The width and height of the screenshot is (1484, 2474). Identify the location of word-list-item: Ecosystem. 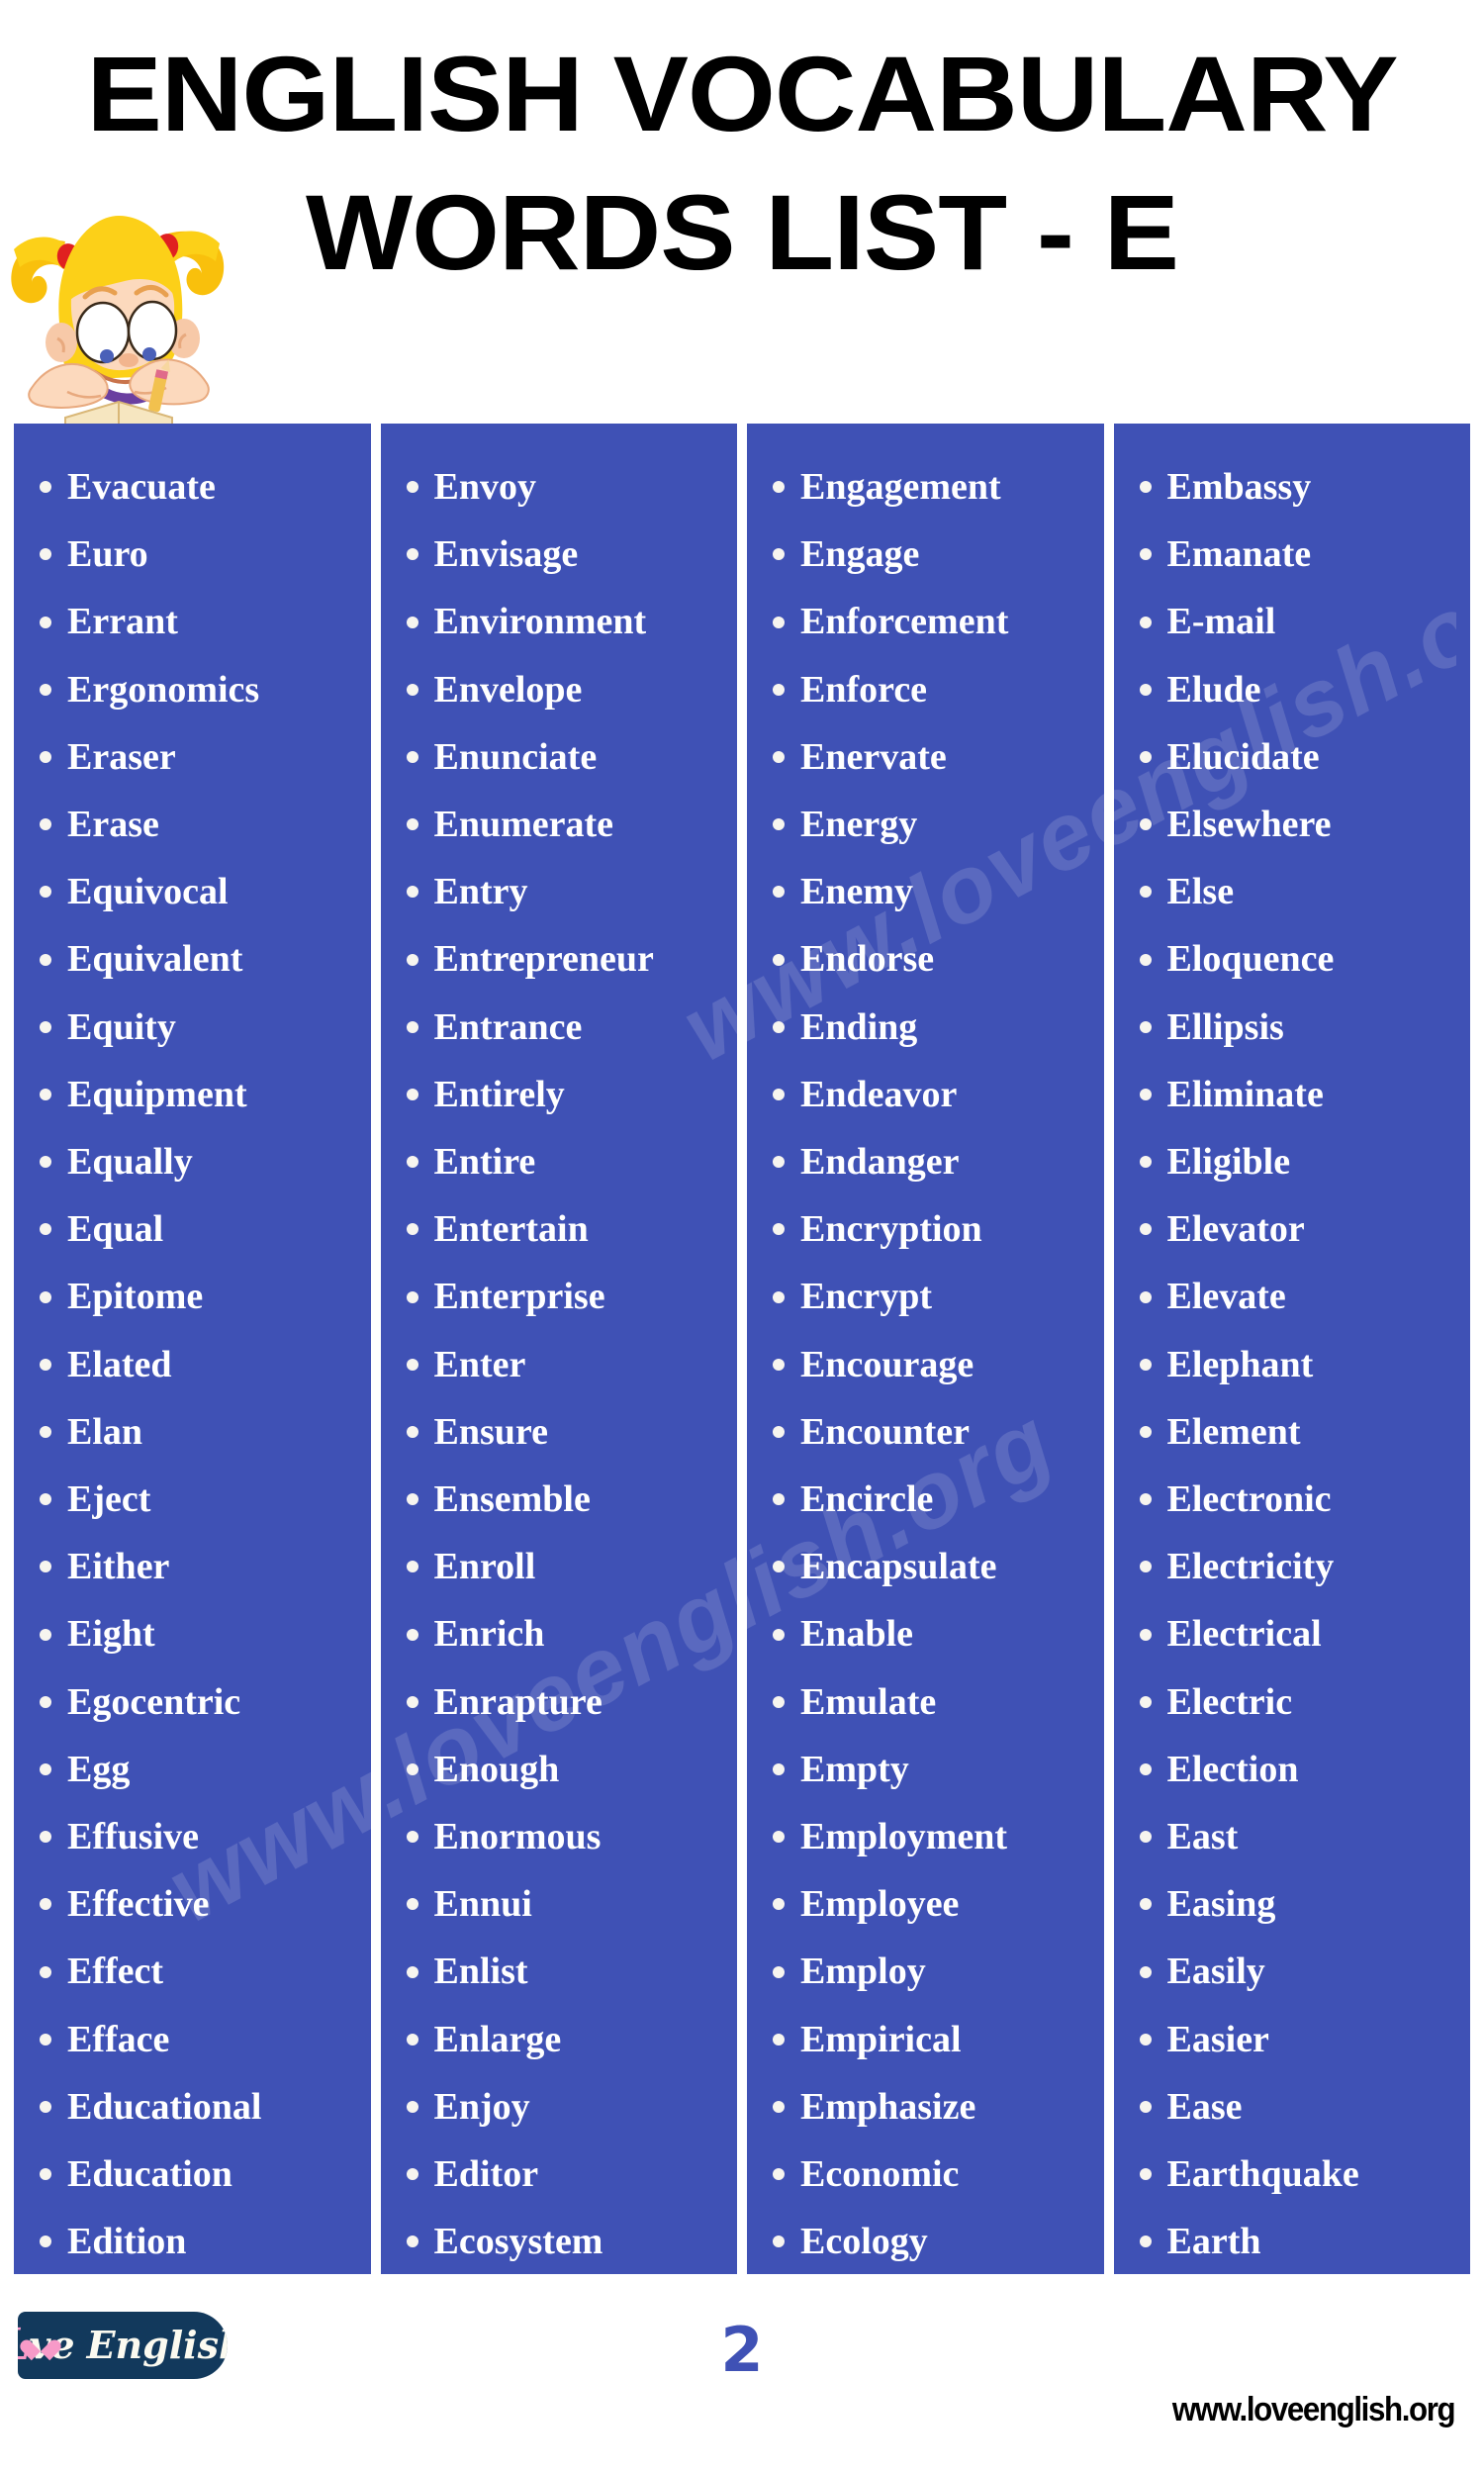
(561, 2242).